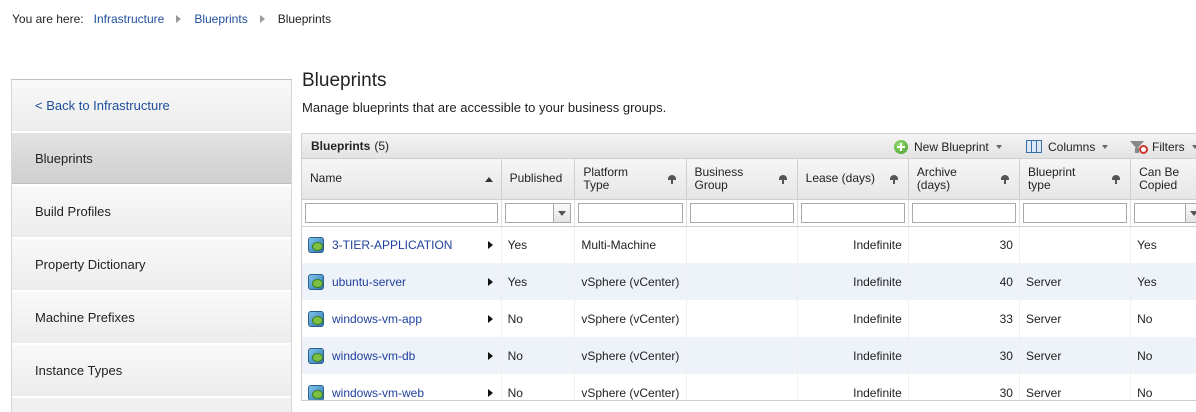 The image size is (1196, 412). Describe the element at coordinates (852, 212) in the screenshot. I see `lease-filter-input` at that location.